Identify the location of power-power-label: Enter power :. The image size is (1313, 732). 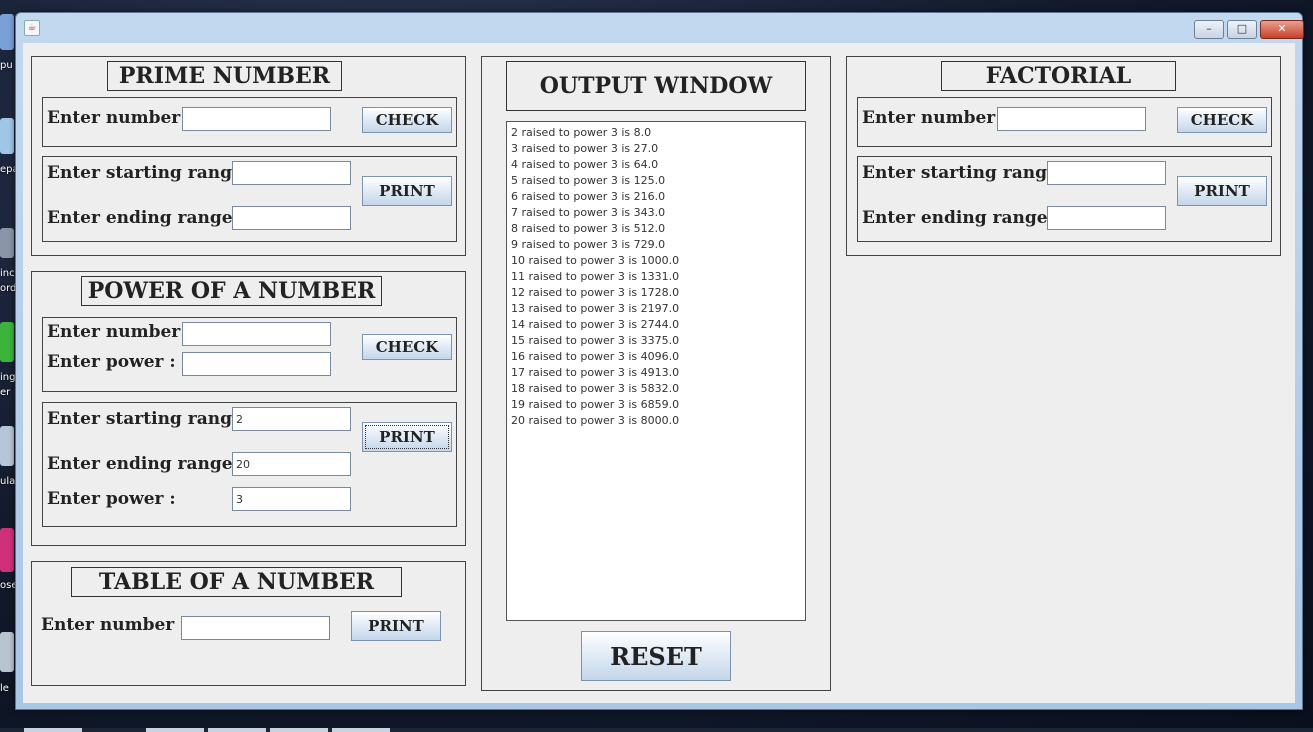
(111, 362).